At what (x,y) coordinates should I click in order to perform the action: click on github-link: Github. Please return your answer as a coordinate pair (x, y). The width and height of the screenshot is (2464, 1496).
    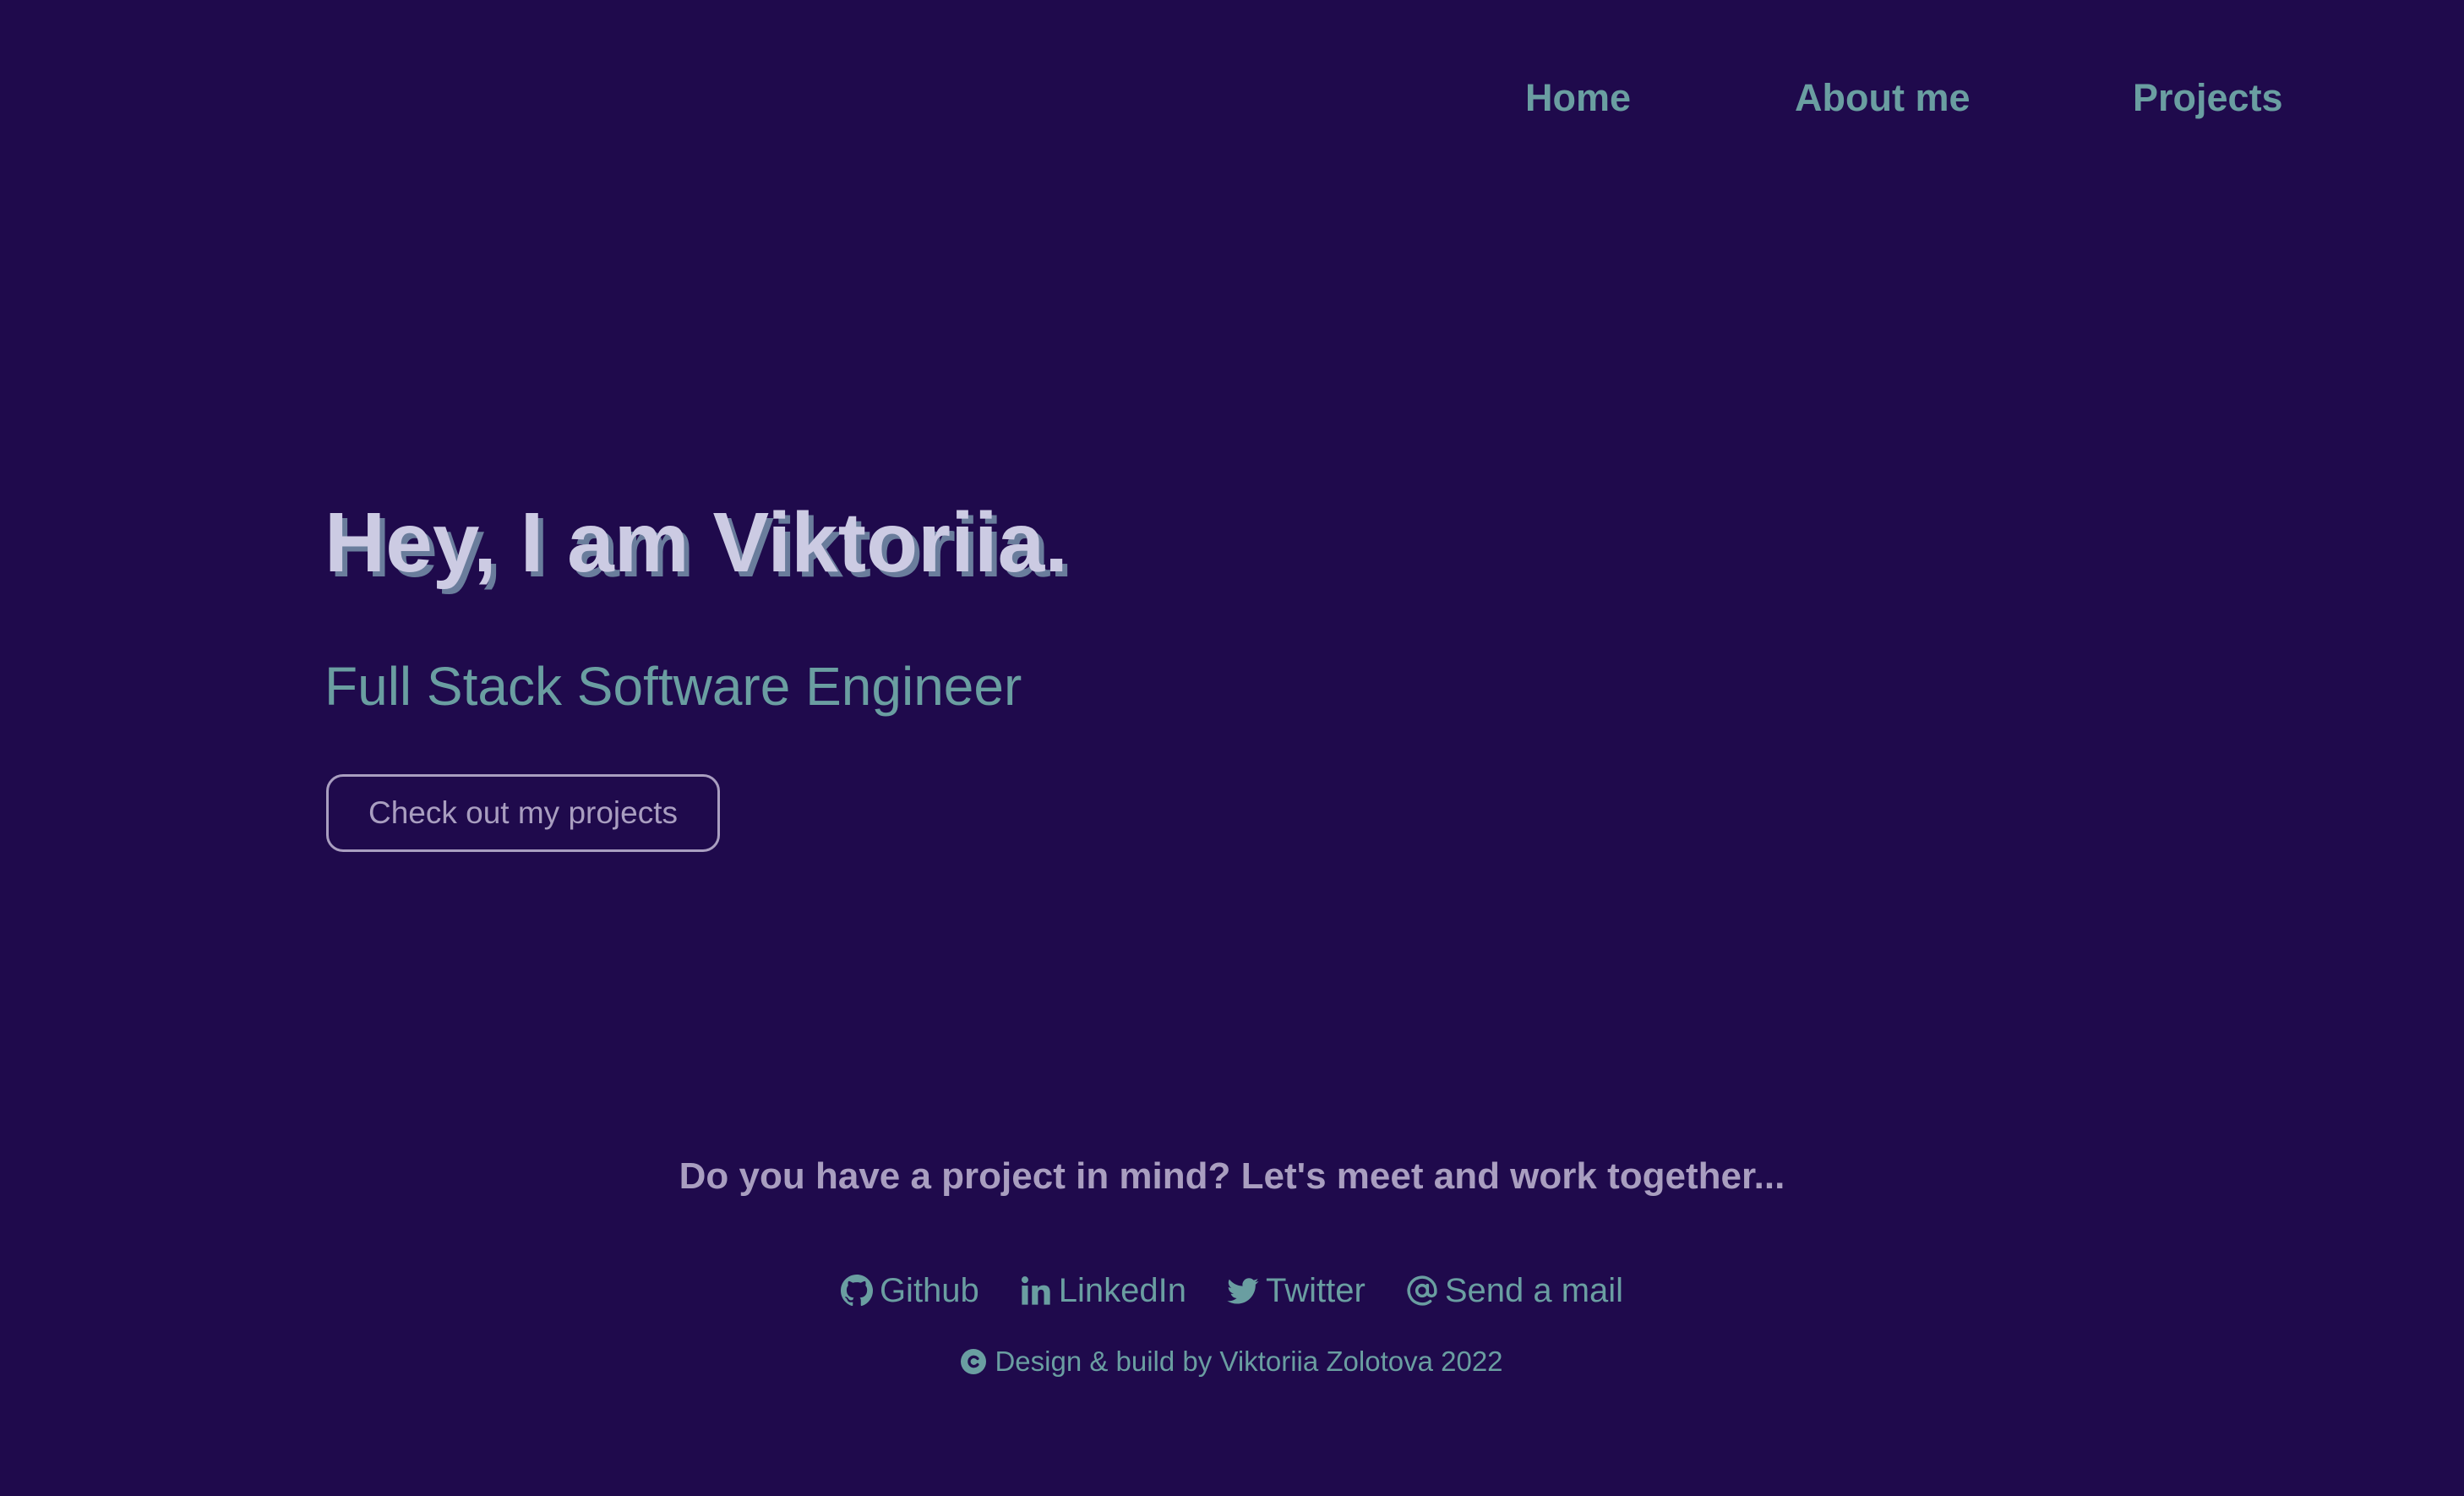
    Looking at the image, I should click on (909, 1290).